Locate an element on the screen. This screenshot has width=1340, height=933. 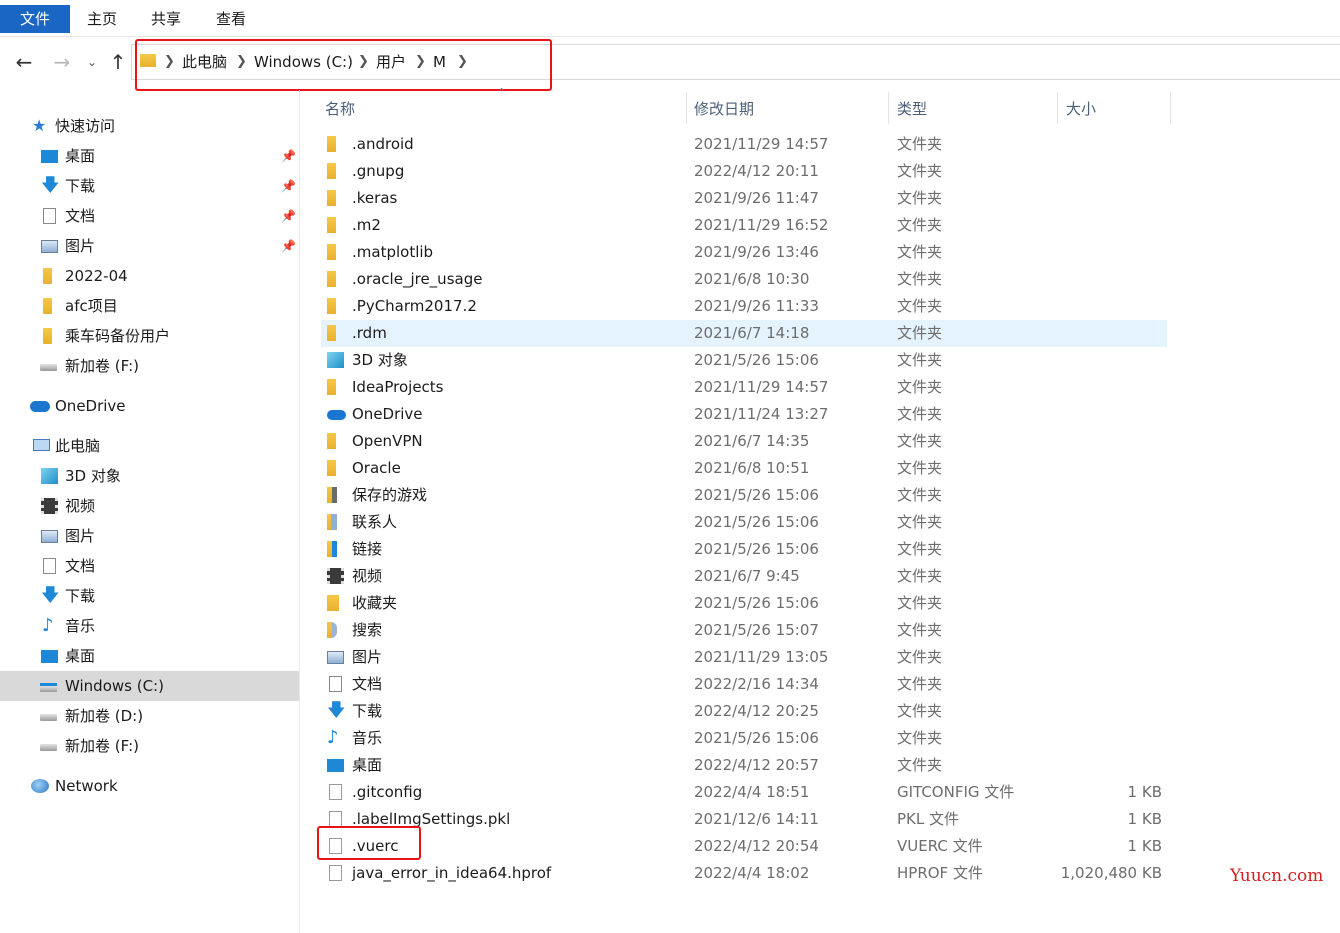
file-row: 3D 对象 2021/5/26 15:06 文件夹 is located at coordinates (744, 360).